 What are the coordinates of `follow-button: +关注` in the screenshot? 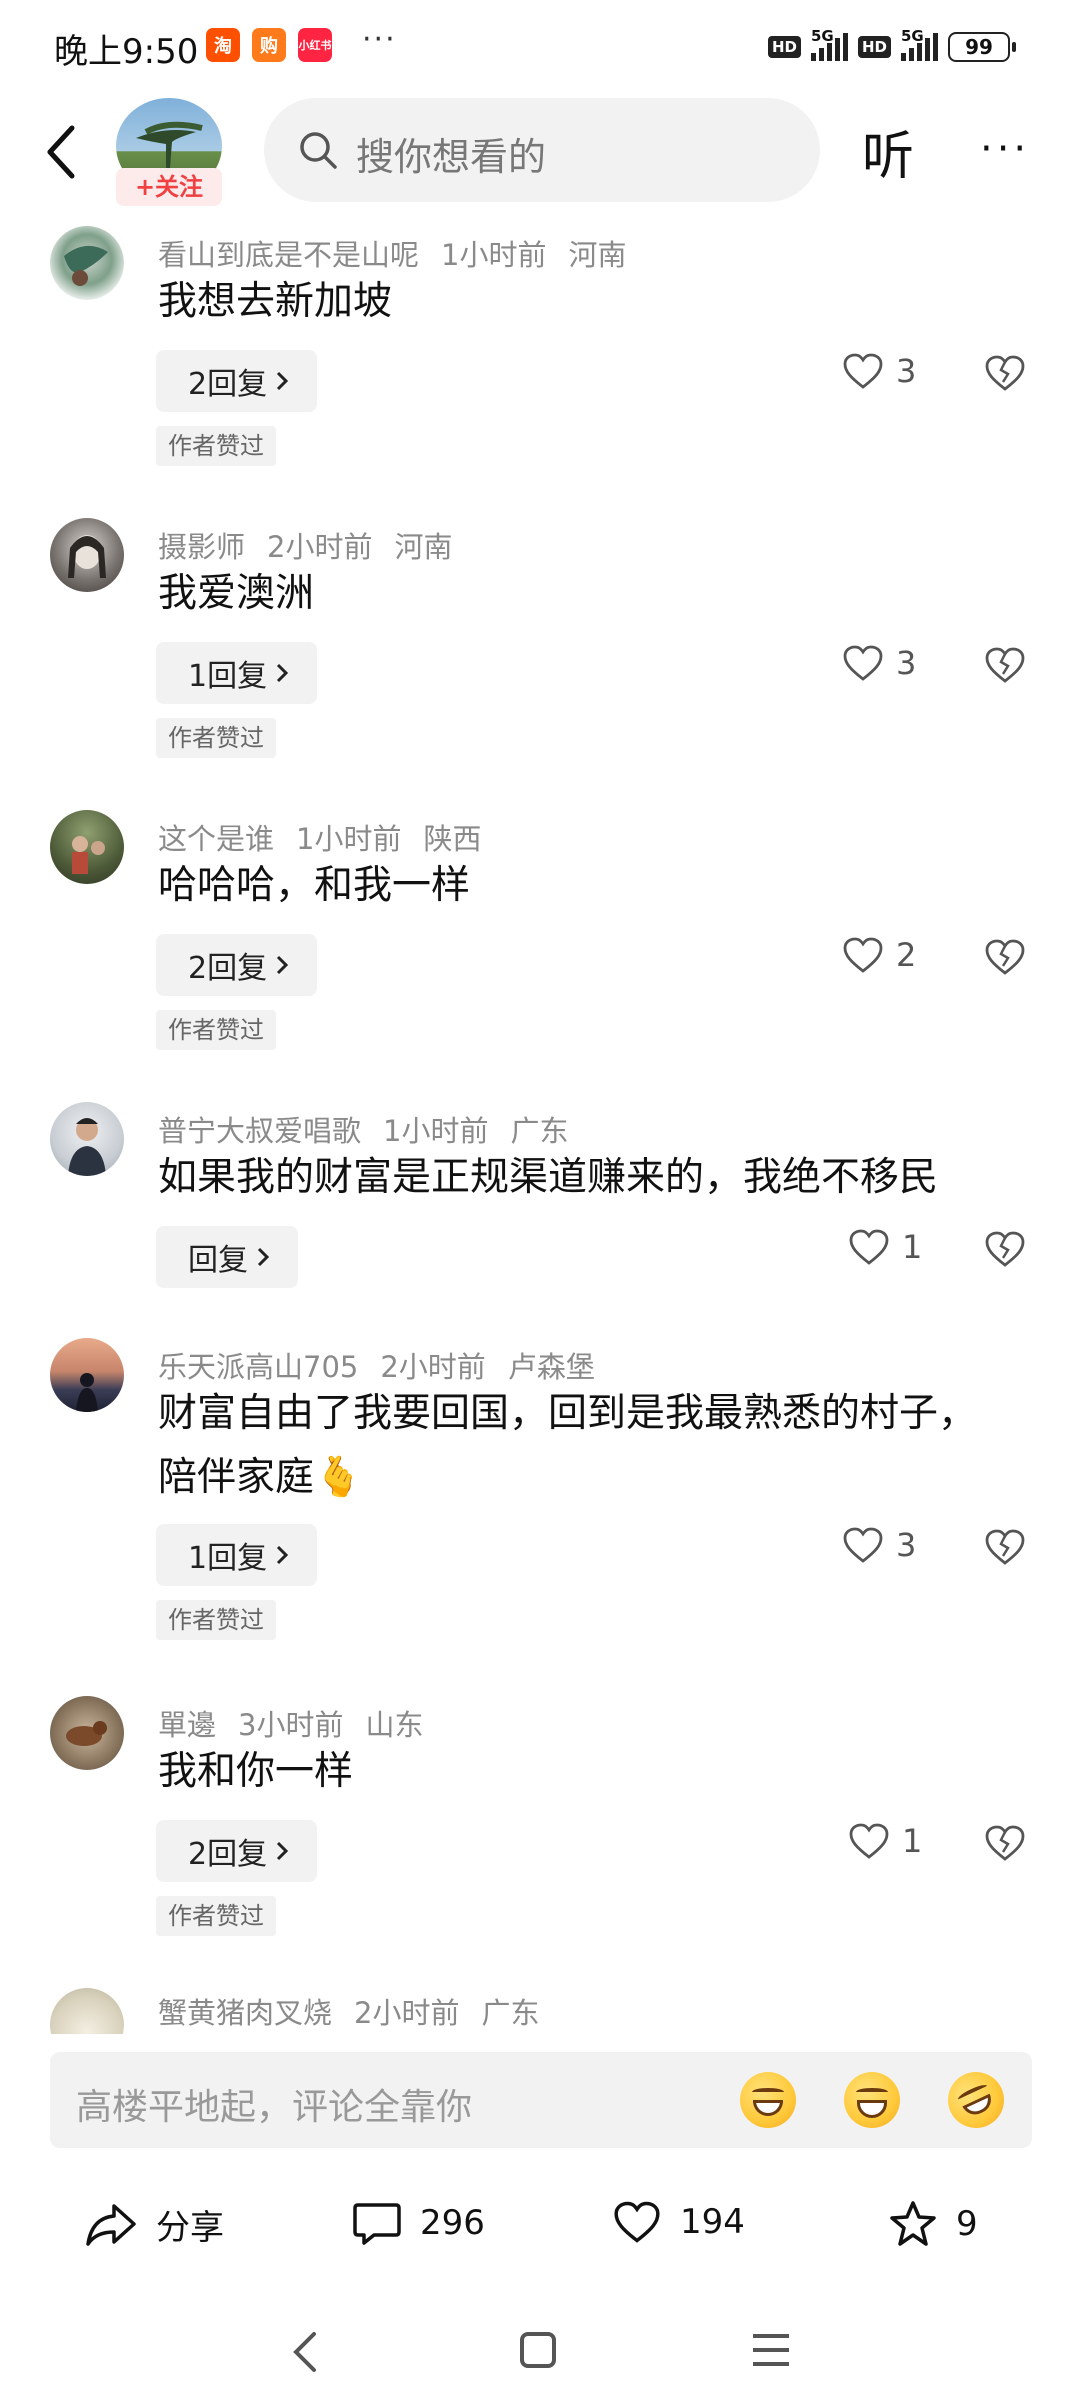 It's located at (169, 187).